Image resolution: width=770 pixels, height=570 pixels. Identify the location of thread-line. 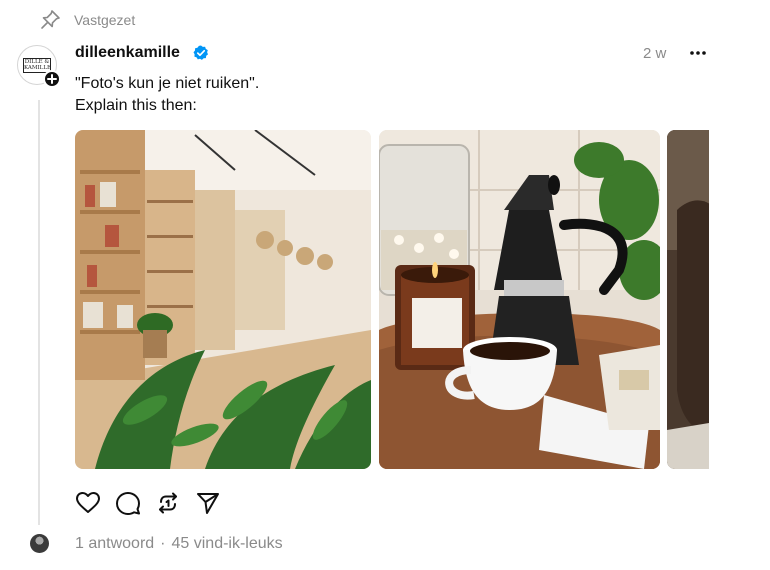
(39, 312).